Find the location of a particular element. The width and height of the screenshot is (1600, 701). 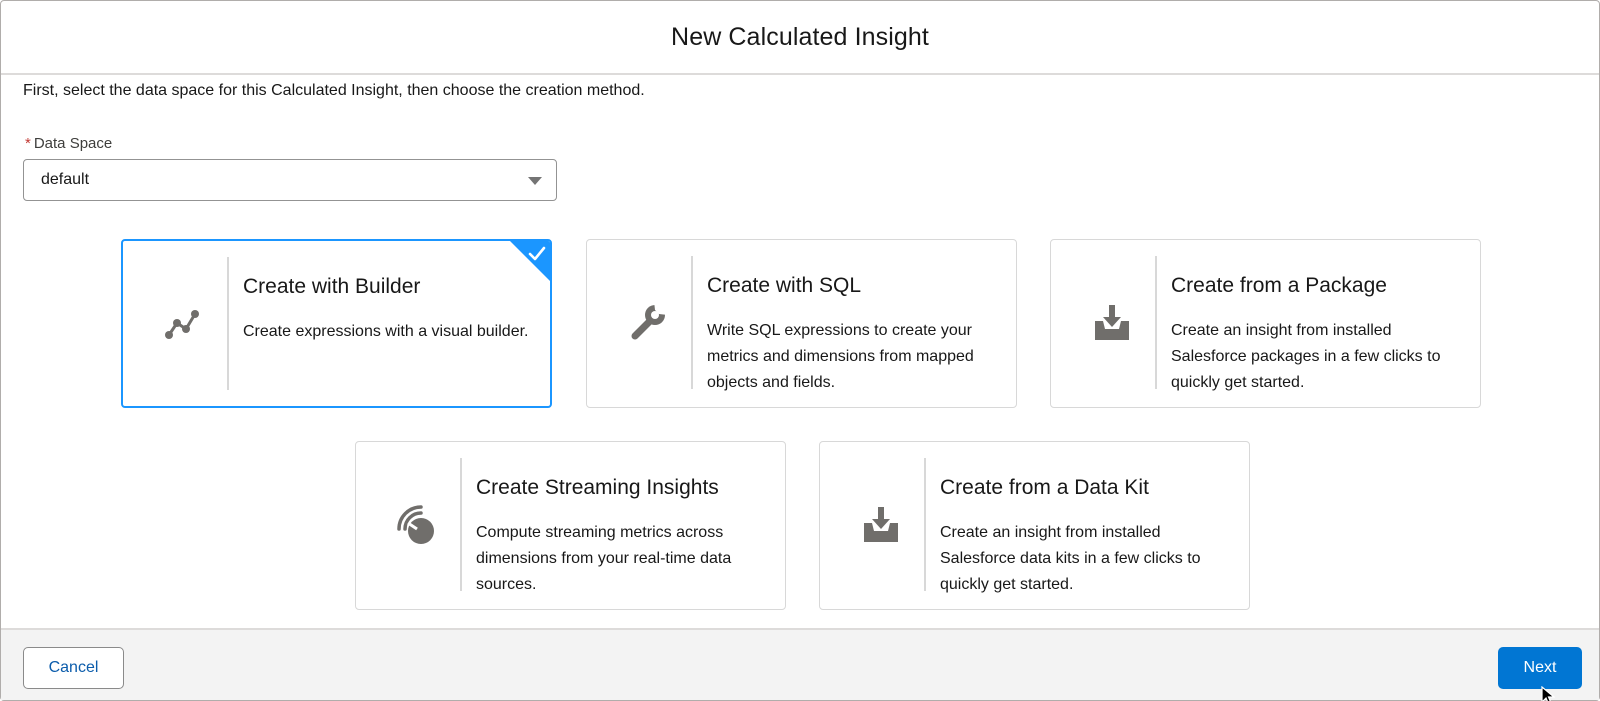

tile-title: Create with SQL is located at coordinates (784, 285).